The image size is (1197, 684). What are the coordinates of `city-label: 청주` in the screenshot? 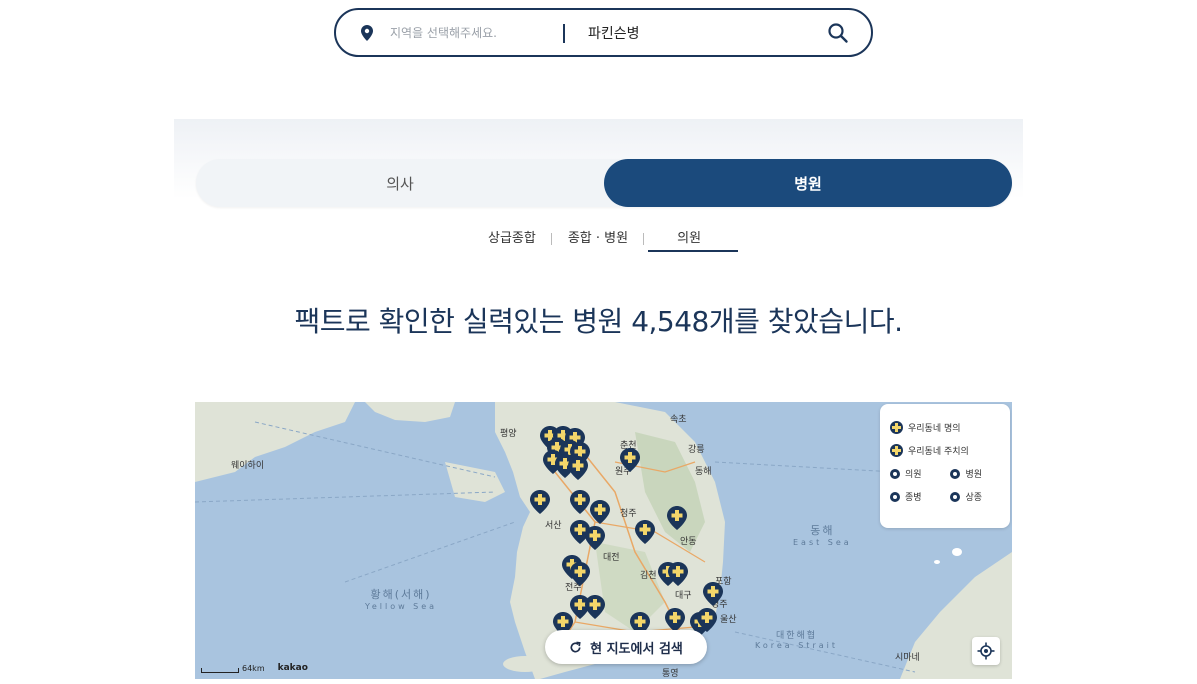 It's located at (628, 514).